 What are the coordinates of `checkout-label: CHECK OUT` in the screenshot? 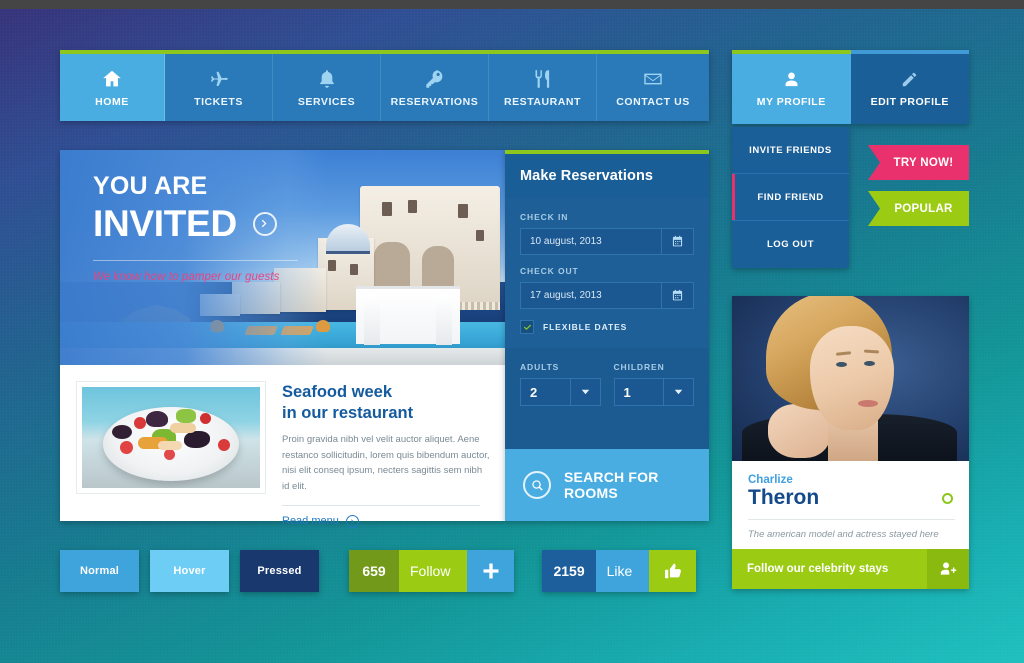 It's located at (549, 271).